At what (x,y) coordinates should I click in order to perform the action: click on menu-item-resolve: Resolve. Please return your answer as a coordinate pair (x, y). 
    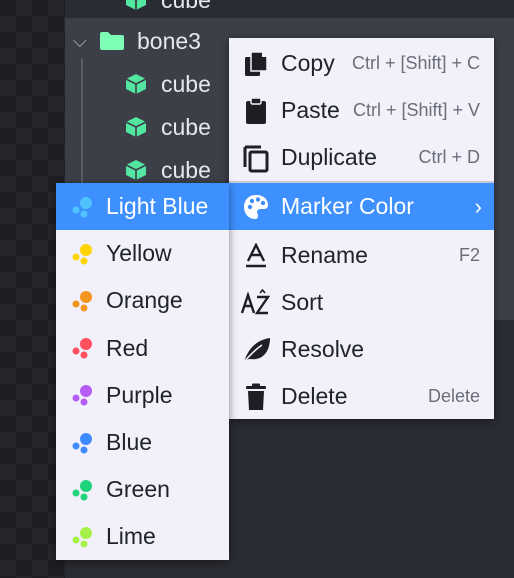
    Looking at the image, I should click on (361, 349).